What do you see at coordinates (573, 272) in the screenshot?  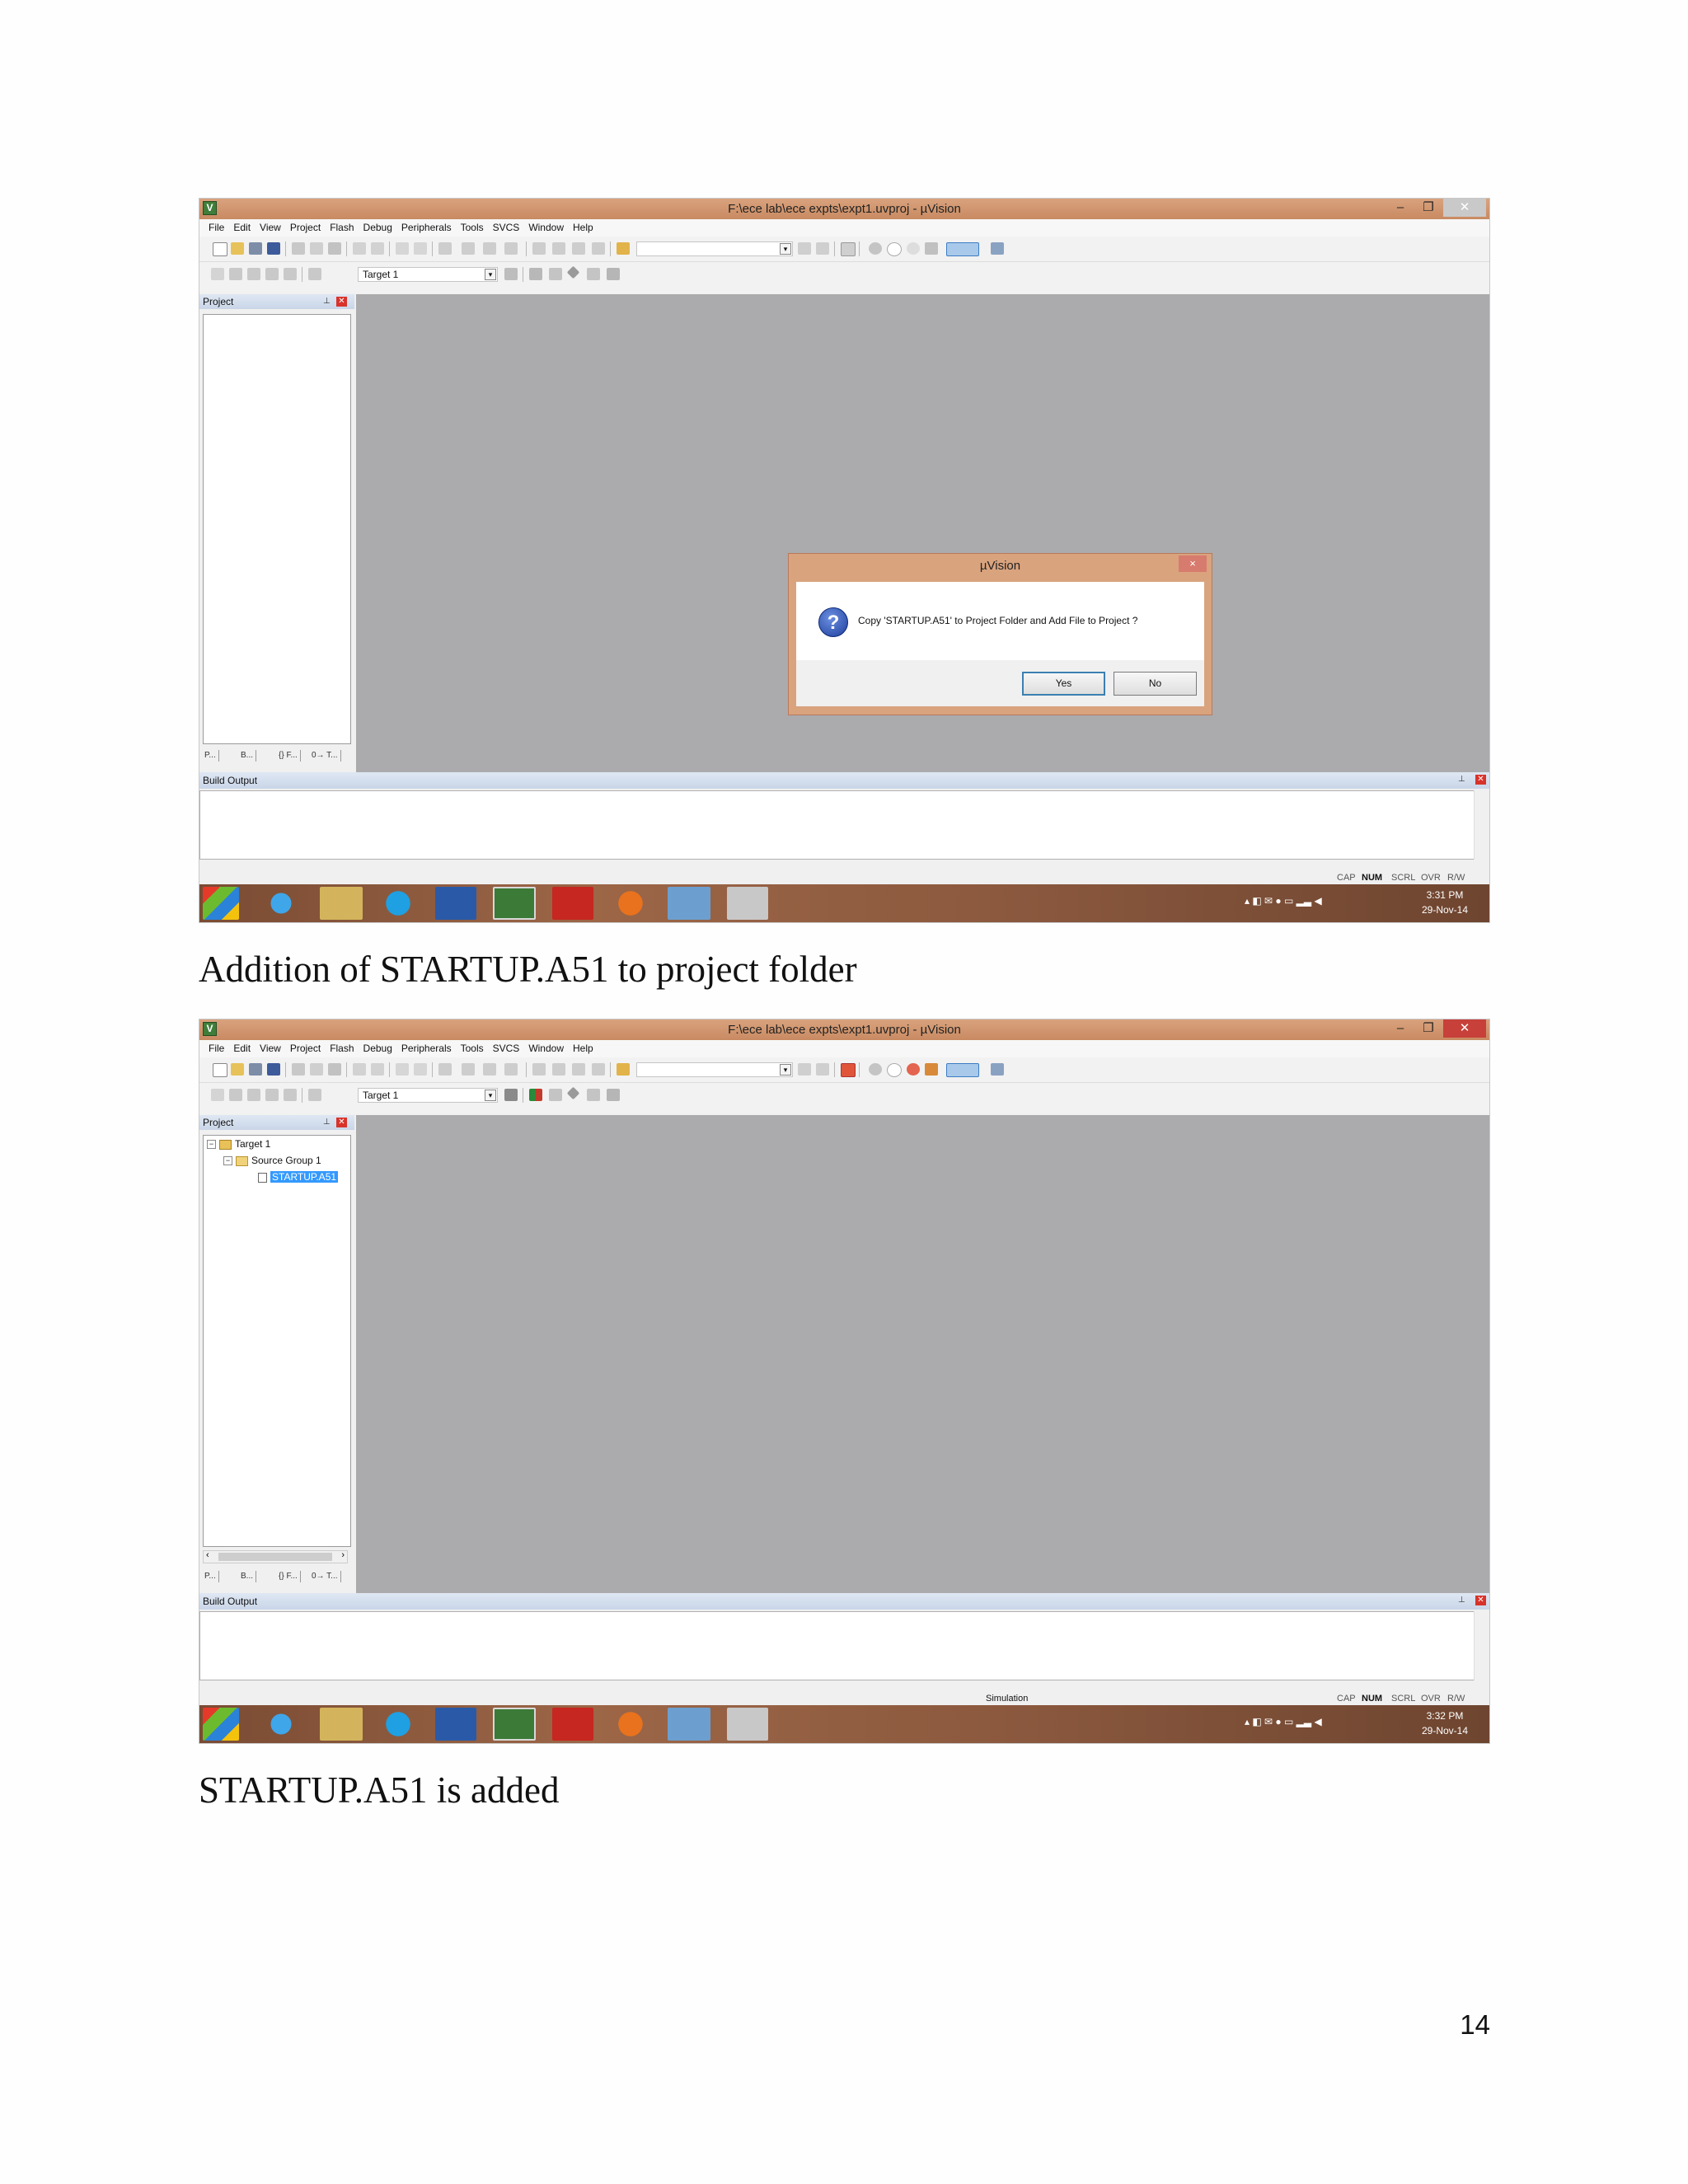 I see `pack-installer-icon` at bounding box center [573, 272].